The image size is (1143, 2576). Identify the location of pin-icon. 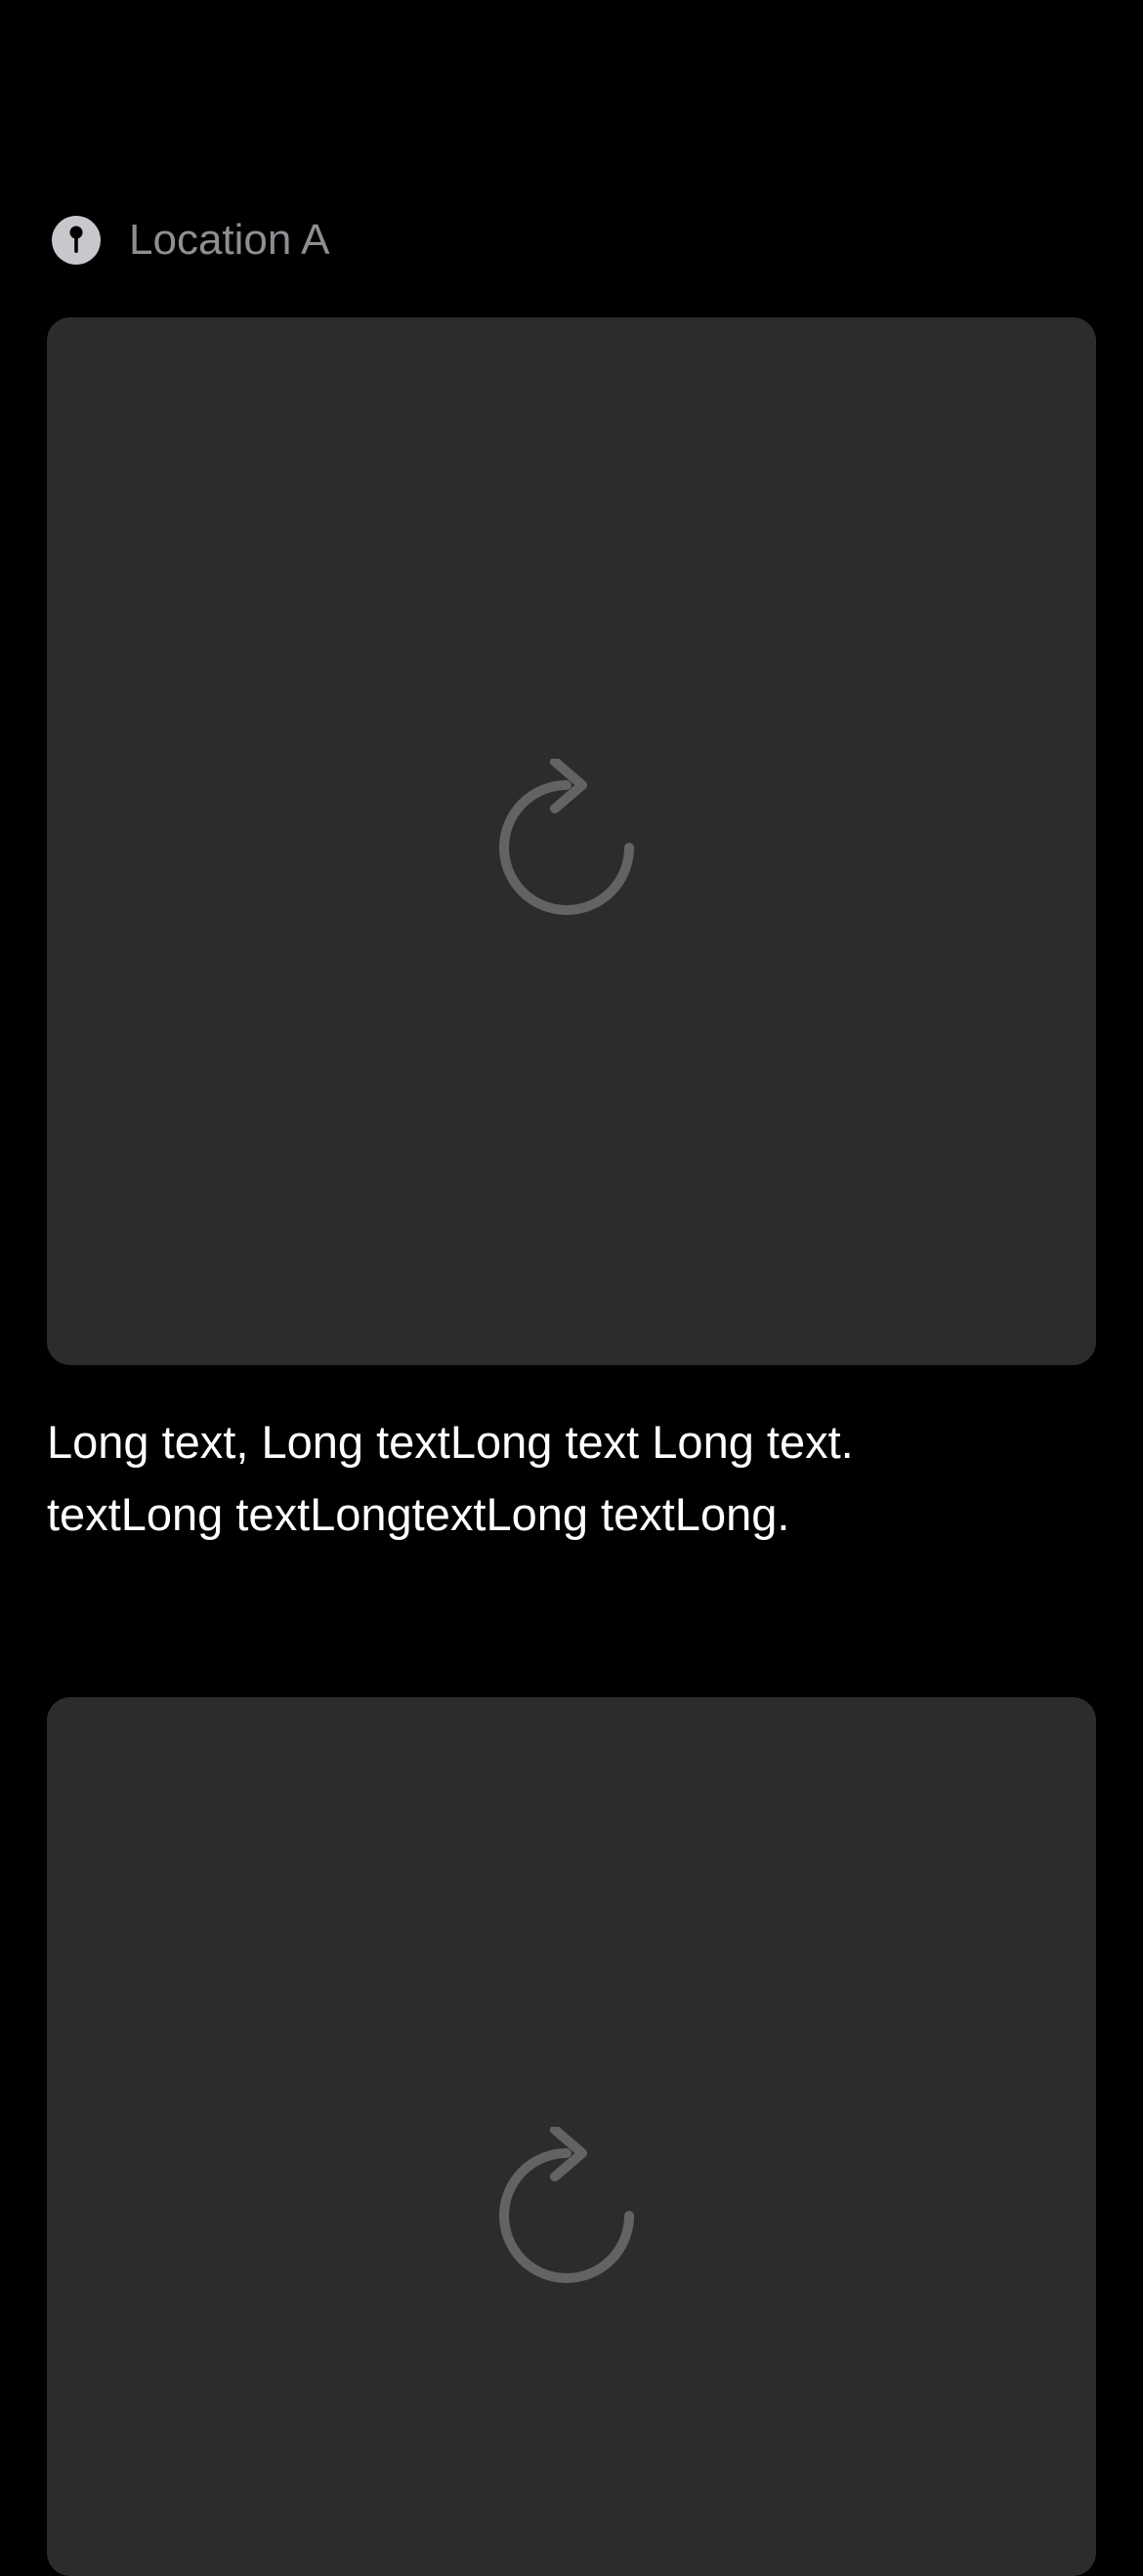
(76, 240).